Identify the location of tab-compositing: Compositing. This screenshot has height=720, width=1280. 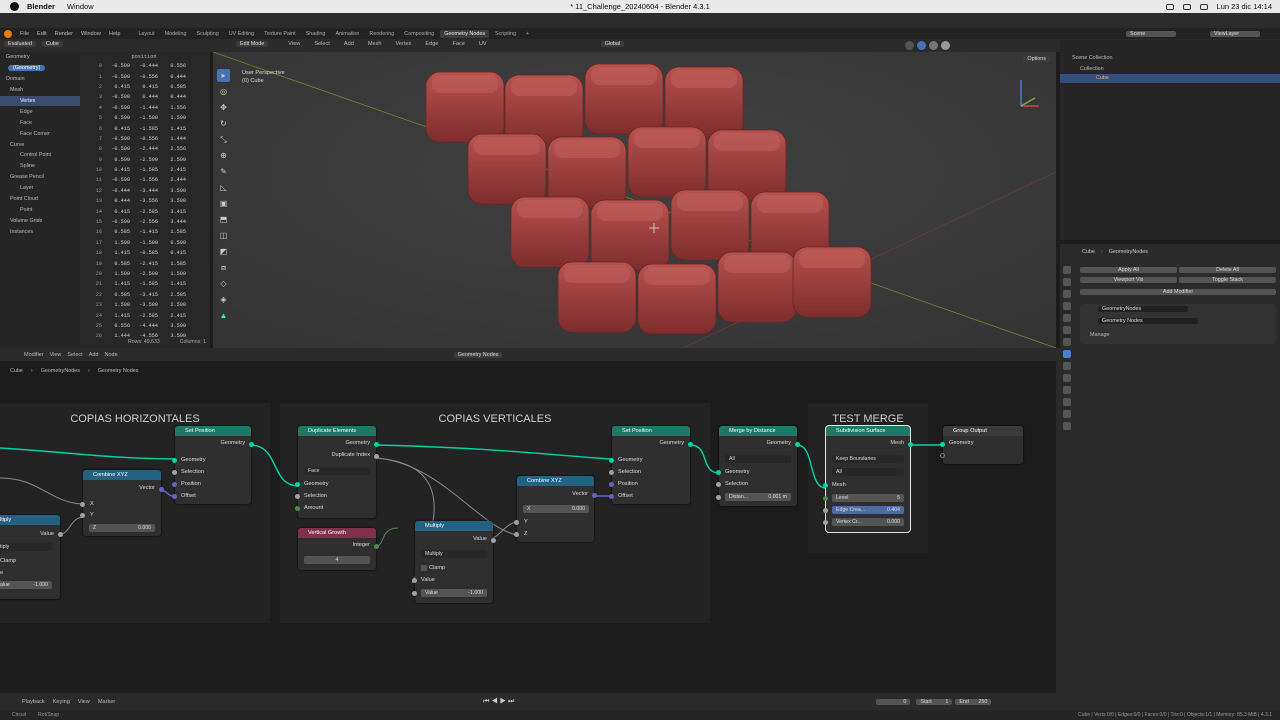
(419, 34).